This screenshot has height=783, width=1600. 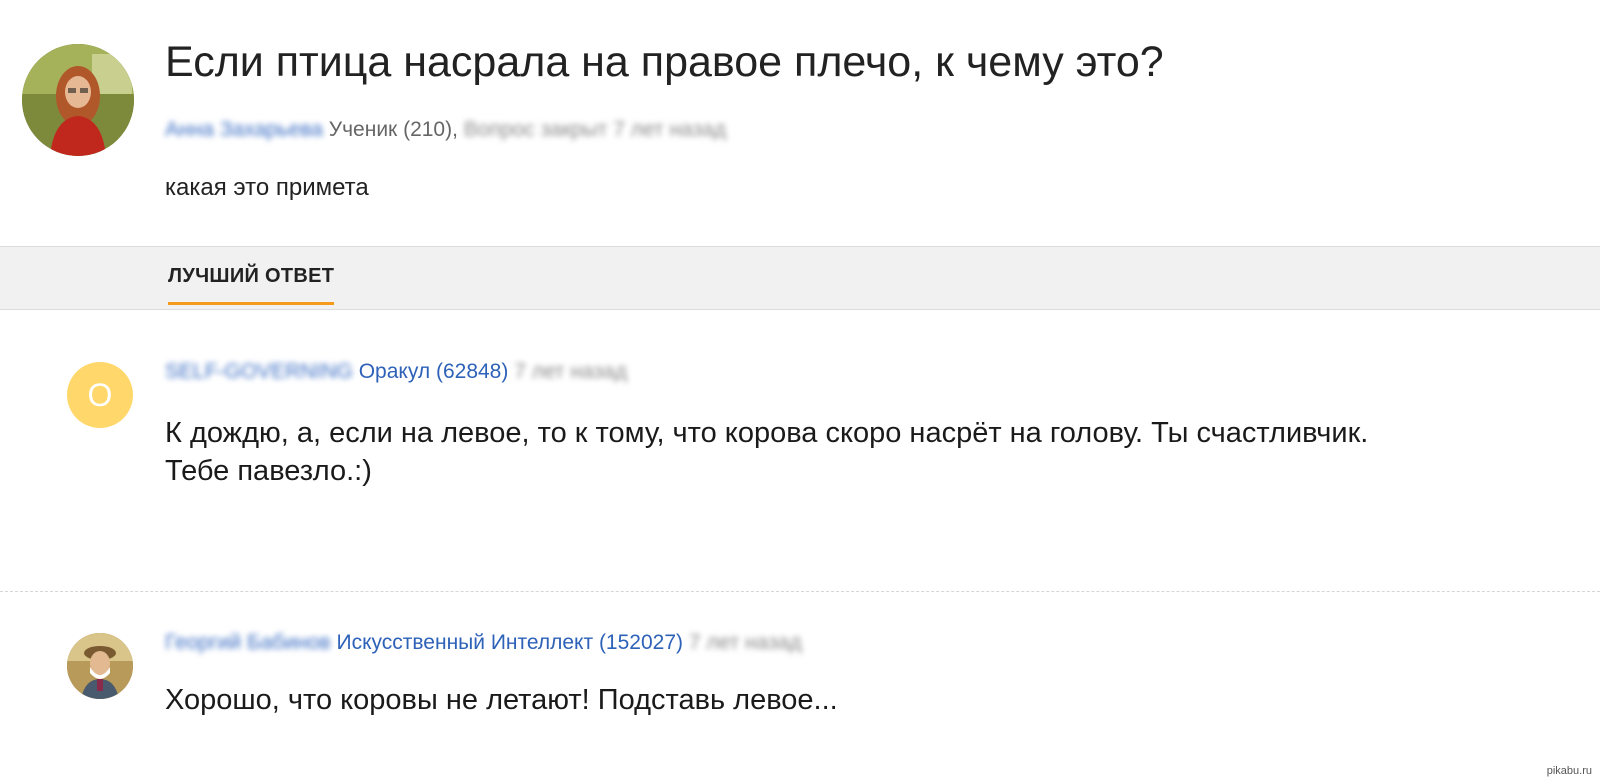 I want to click on answer-author-avatar: О, so click(x=100, y=395).